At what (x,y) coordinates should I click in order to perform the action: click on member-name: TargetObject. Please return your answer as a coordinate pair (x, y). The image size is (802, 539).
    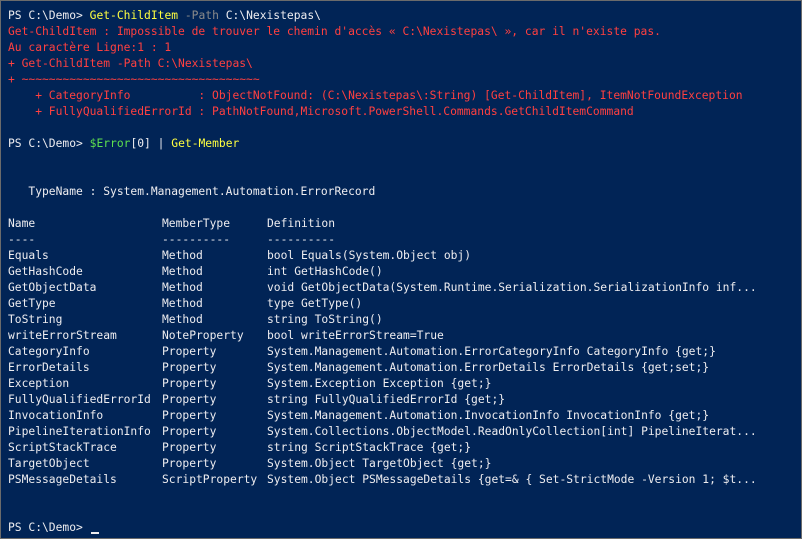
    Looking at the image, I should click on (49, 463).